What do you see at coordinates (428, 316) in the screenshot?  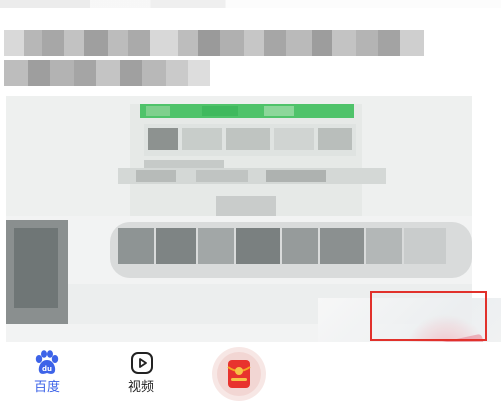 I see `red-highlight-box` at bounding box center [428, 316].